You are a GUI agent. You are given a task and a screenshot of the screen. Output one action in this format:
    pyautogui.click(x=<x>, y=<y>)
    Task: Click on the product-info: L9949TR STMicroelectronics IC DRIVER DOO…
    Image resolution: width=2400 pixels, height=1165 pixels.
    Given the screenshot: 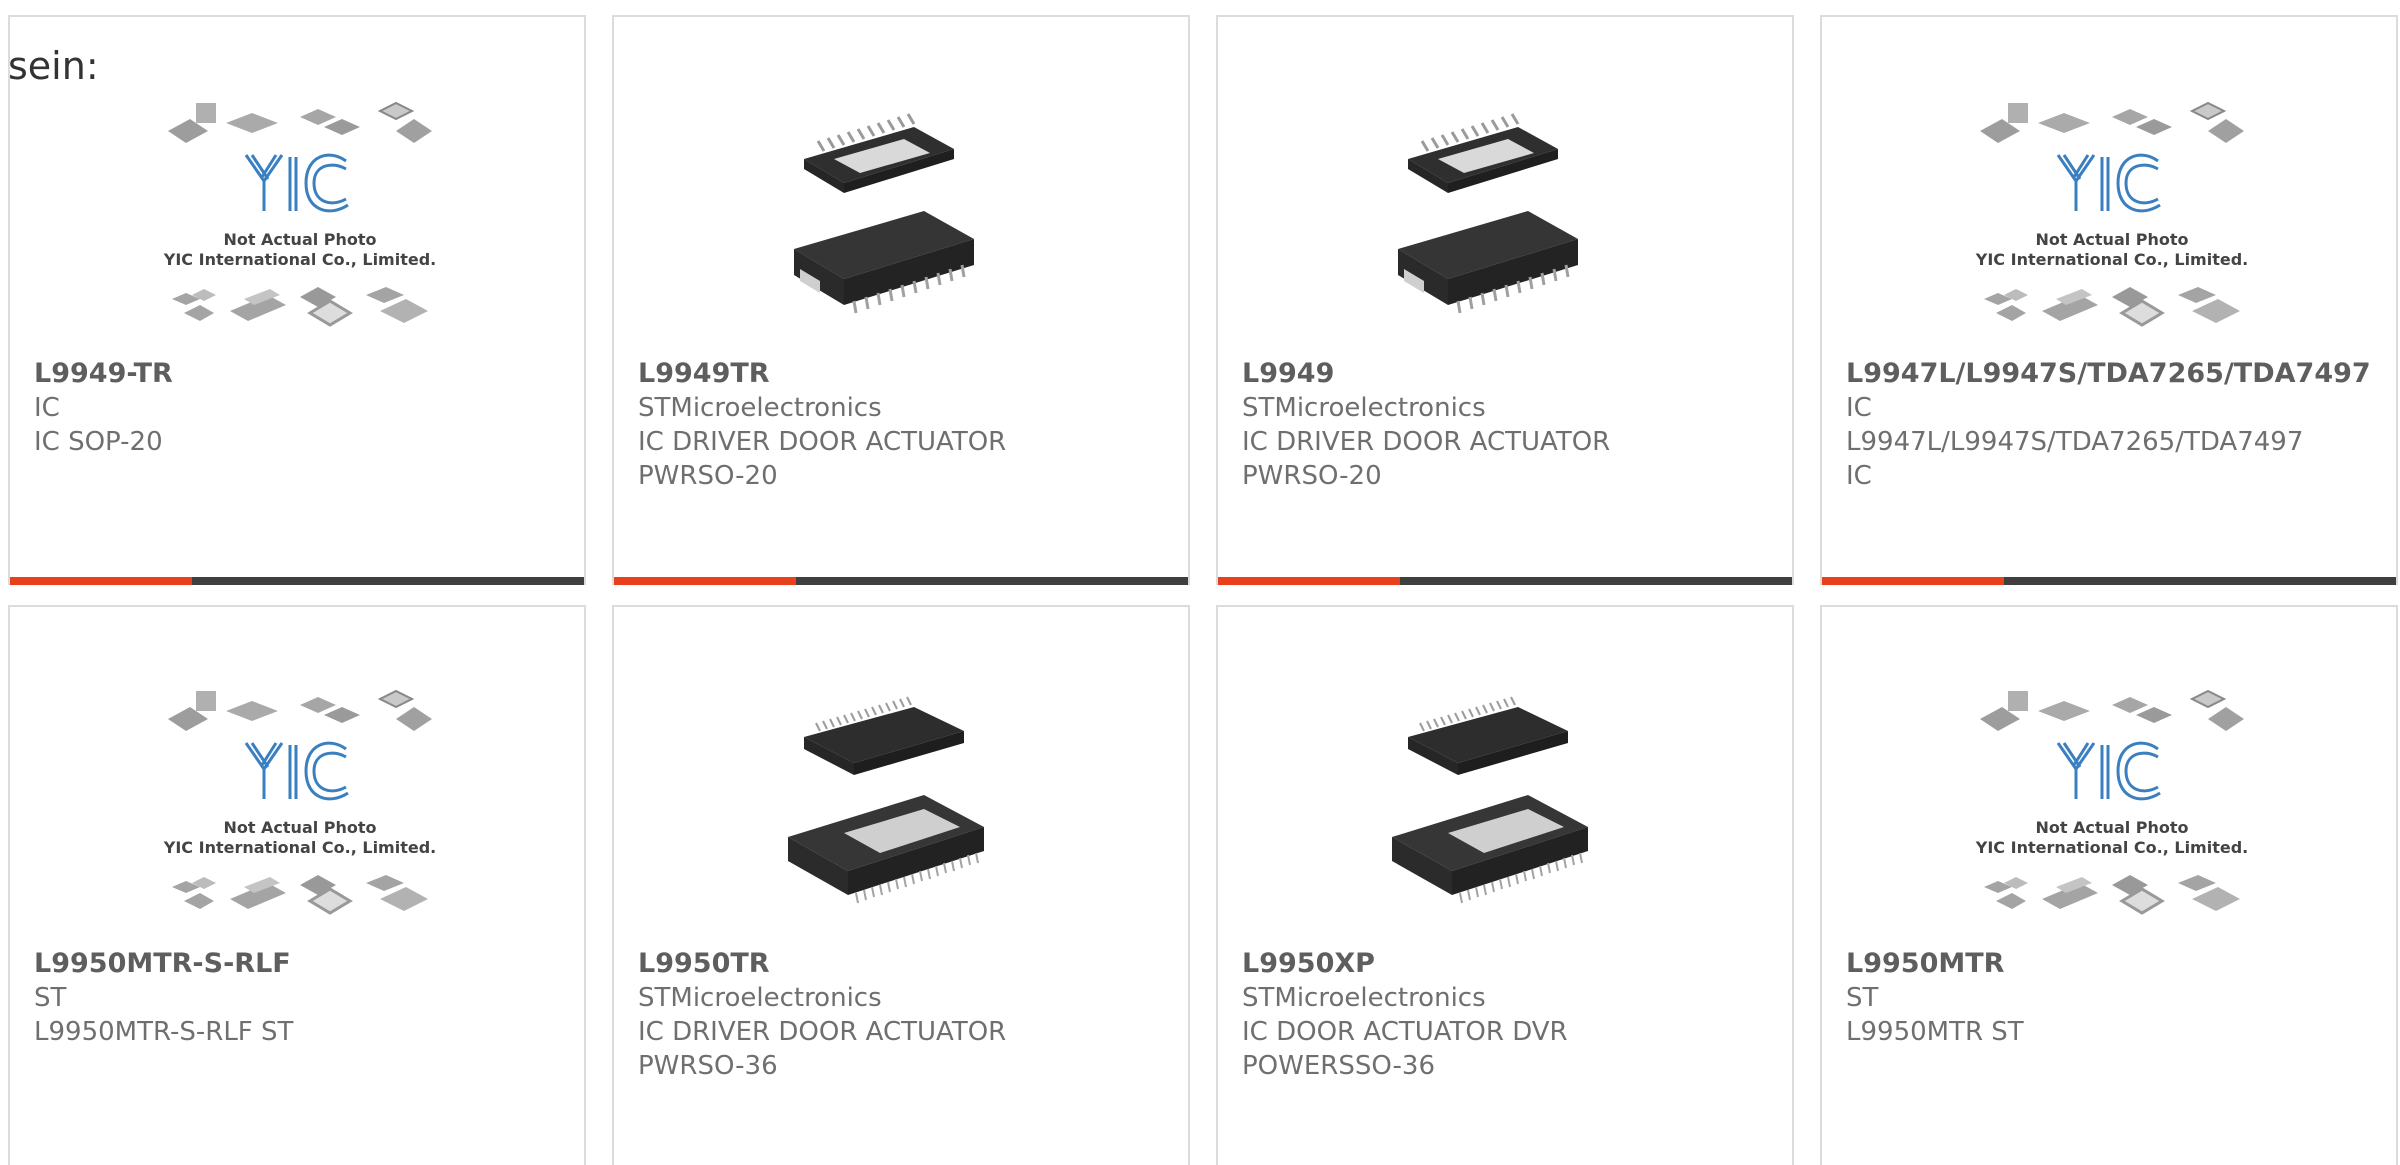 What is the action you would take?
    pyautogui.click(x=908, y=425)
    